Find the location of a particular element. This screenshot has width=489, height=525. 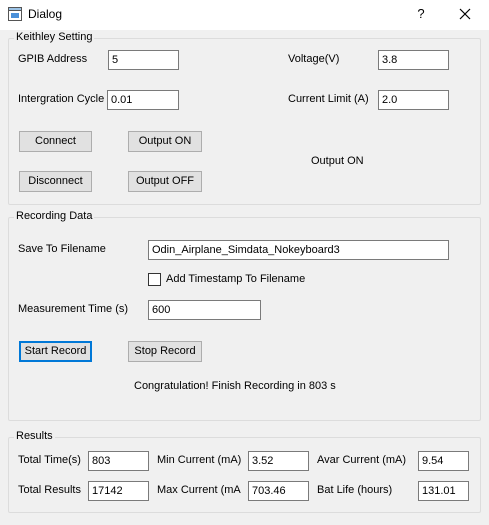

keithley-setting-legend: Keithley Setting is located at coordinates (54, 37).